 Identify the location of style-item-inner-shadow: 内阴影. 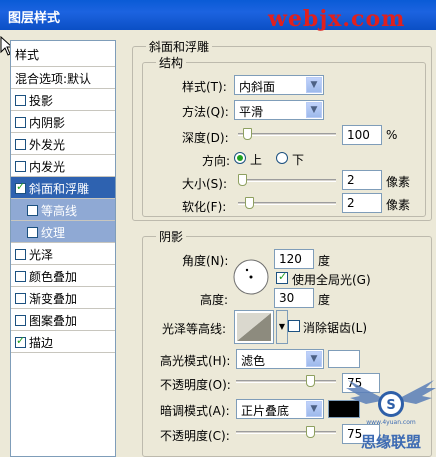
(63, 122).